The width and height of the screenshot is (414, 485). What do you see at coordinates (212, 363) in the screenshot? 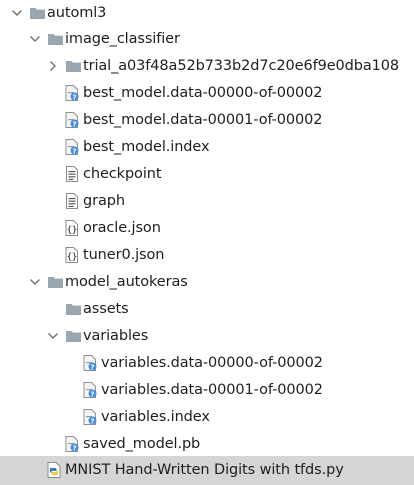
I see `tree-node-label: variables.data-00000-of-00002` at bounding box center [212, 363].